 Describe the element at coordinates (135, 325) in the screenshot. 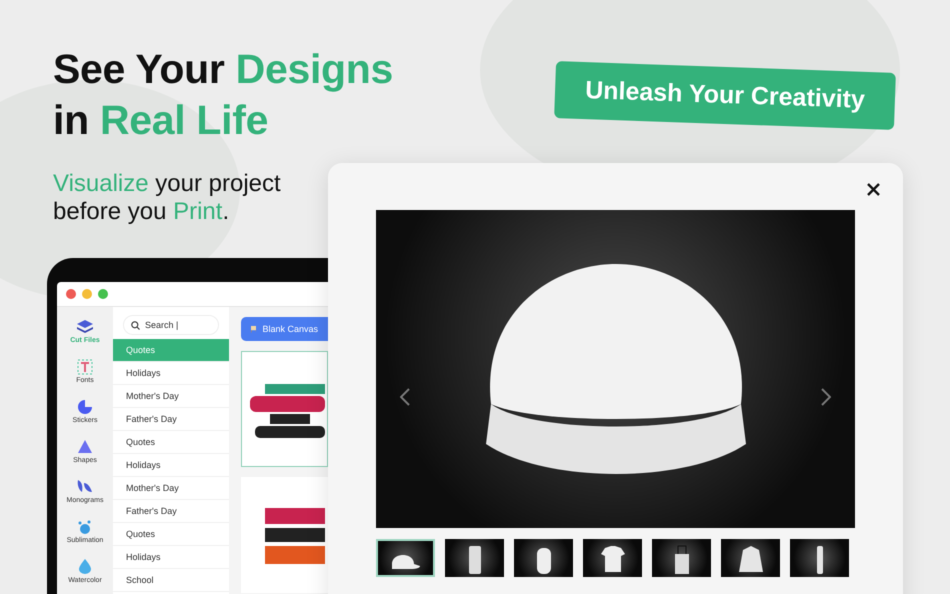

I see `search-icon` at that location.